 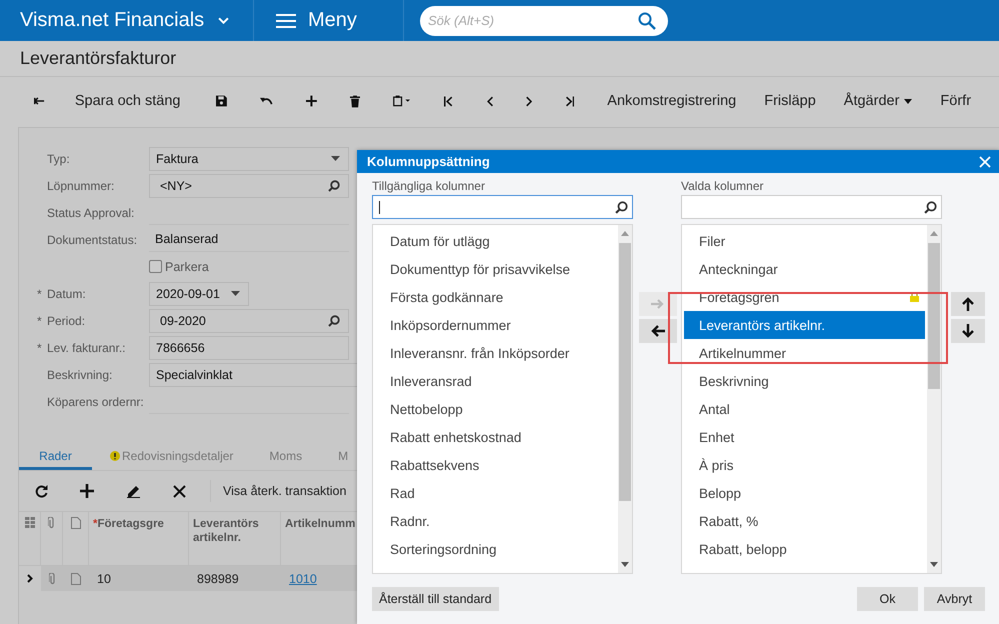 What do you see at coordinates (804, 493) in the screenshot?
I see `list-item: Belopp` at bounding box center [804, 493].